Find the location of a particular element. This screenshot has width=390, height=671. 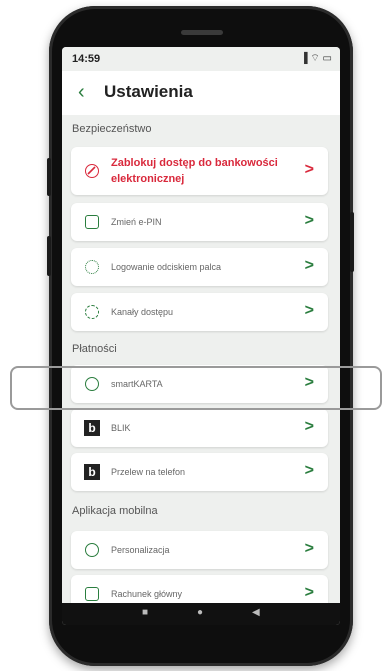

section-payments: Płatności is located at coordinates (94, 349).